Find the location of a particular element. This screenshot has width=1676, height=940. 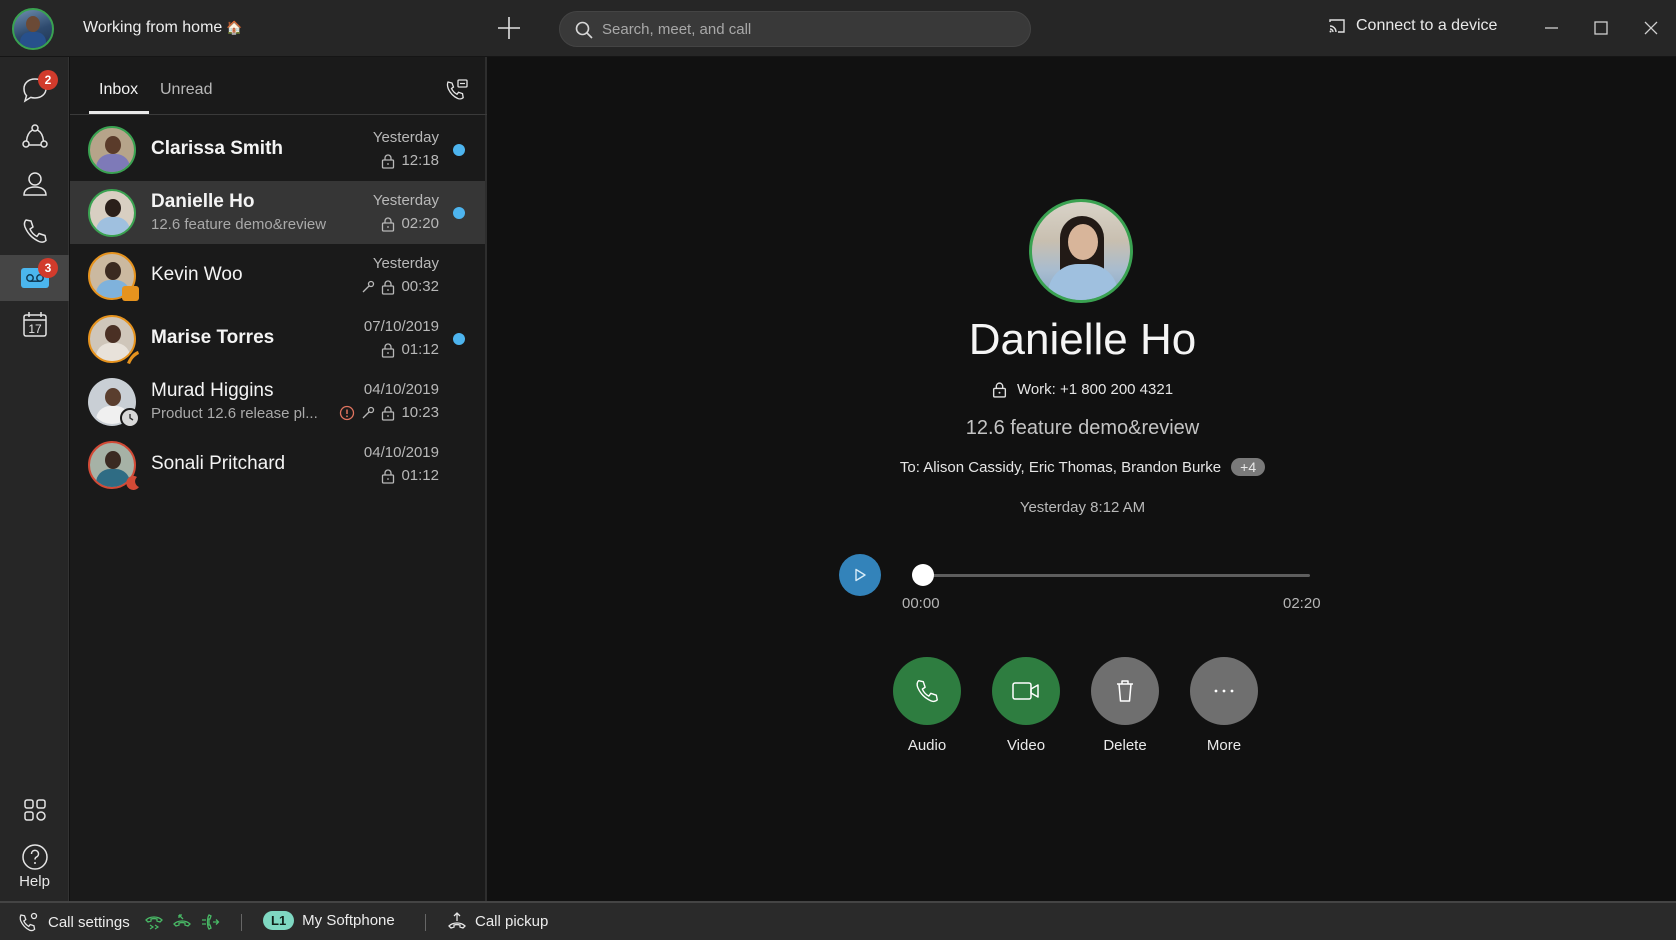

nav-teams is located at coordinates (34, 137).